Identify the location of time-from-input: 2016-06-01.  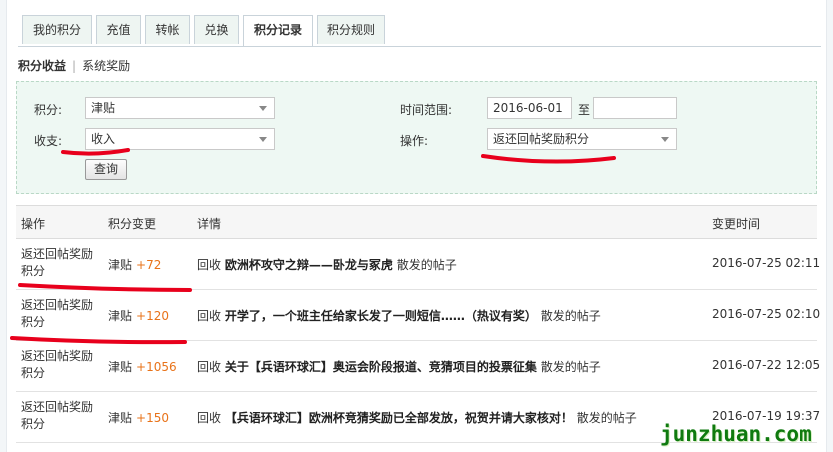
(529, 108).